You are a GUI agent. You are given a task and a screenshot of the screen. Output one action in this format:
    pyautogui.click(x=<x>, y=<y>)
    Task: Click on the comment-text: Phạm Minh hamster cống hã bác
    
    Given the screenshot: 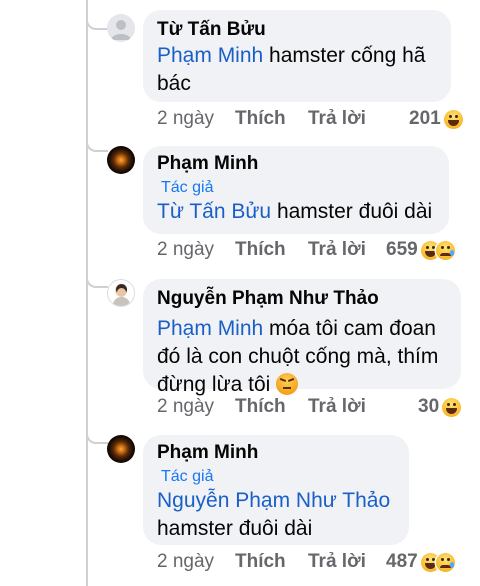 What is the action you would take?
    pyautogui.click(x=297, y=70)
    